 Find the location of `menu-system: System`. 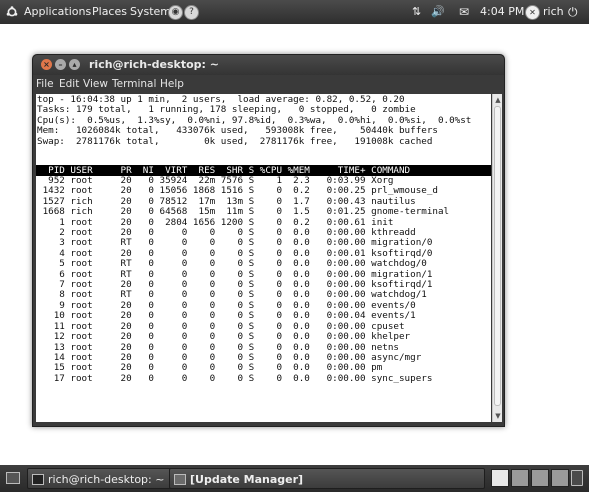

menu-system: System is located at coordinates (150, 12).